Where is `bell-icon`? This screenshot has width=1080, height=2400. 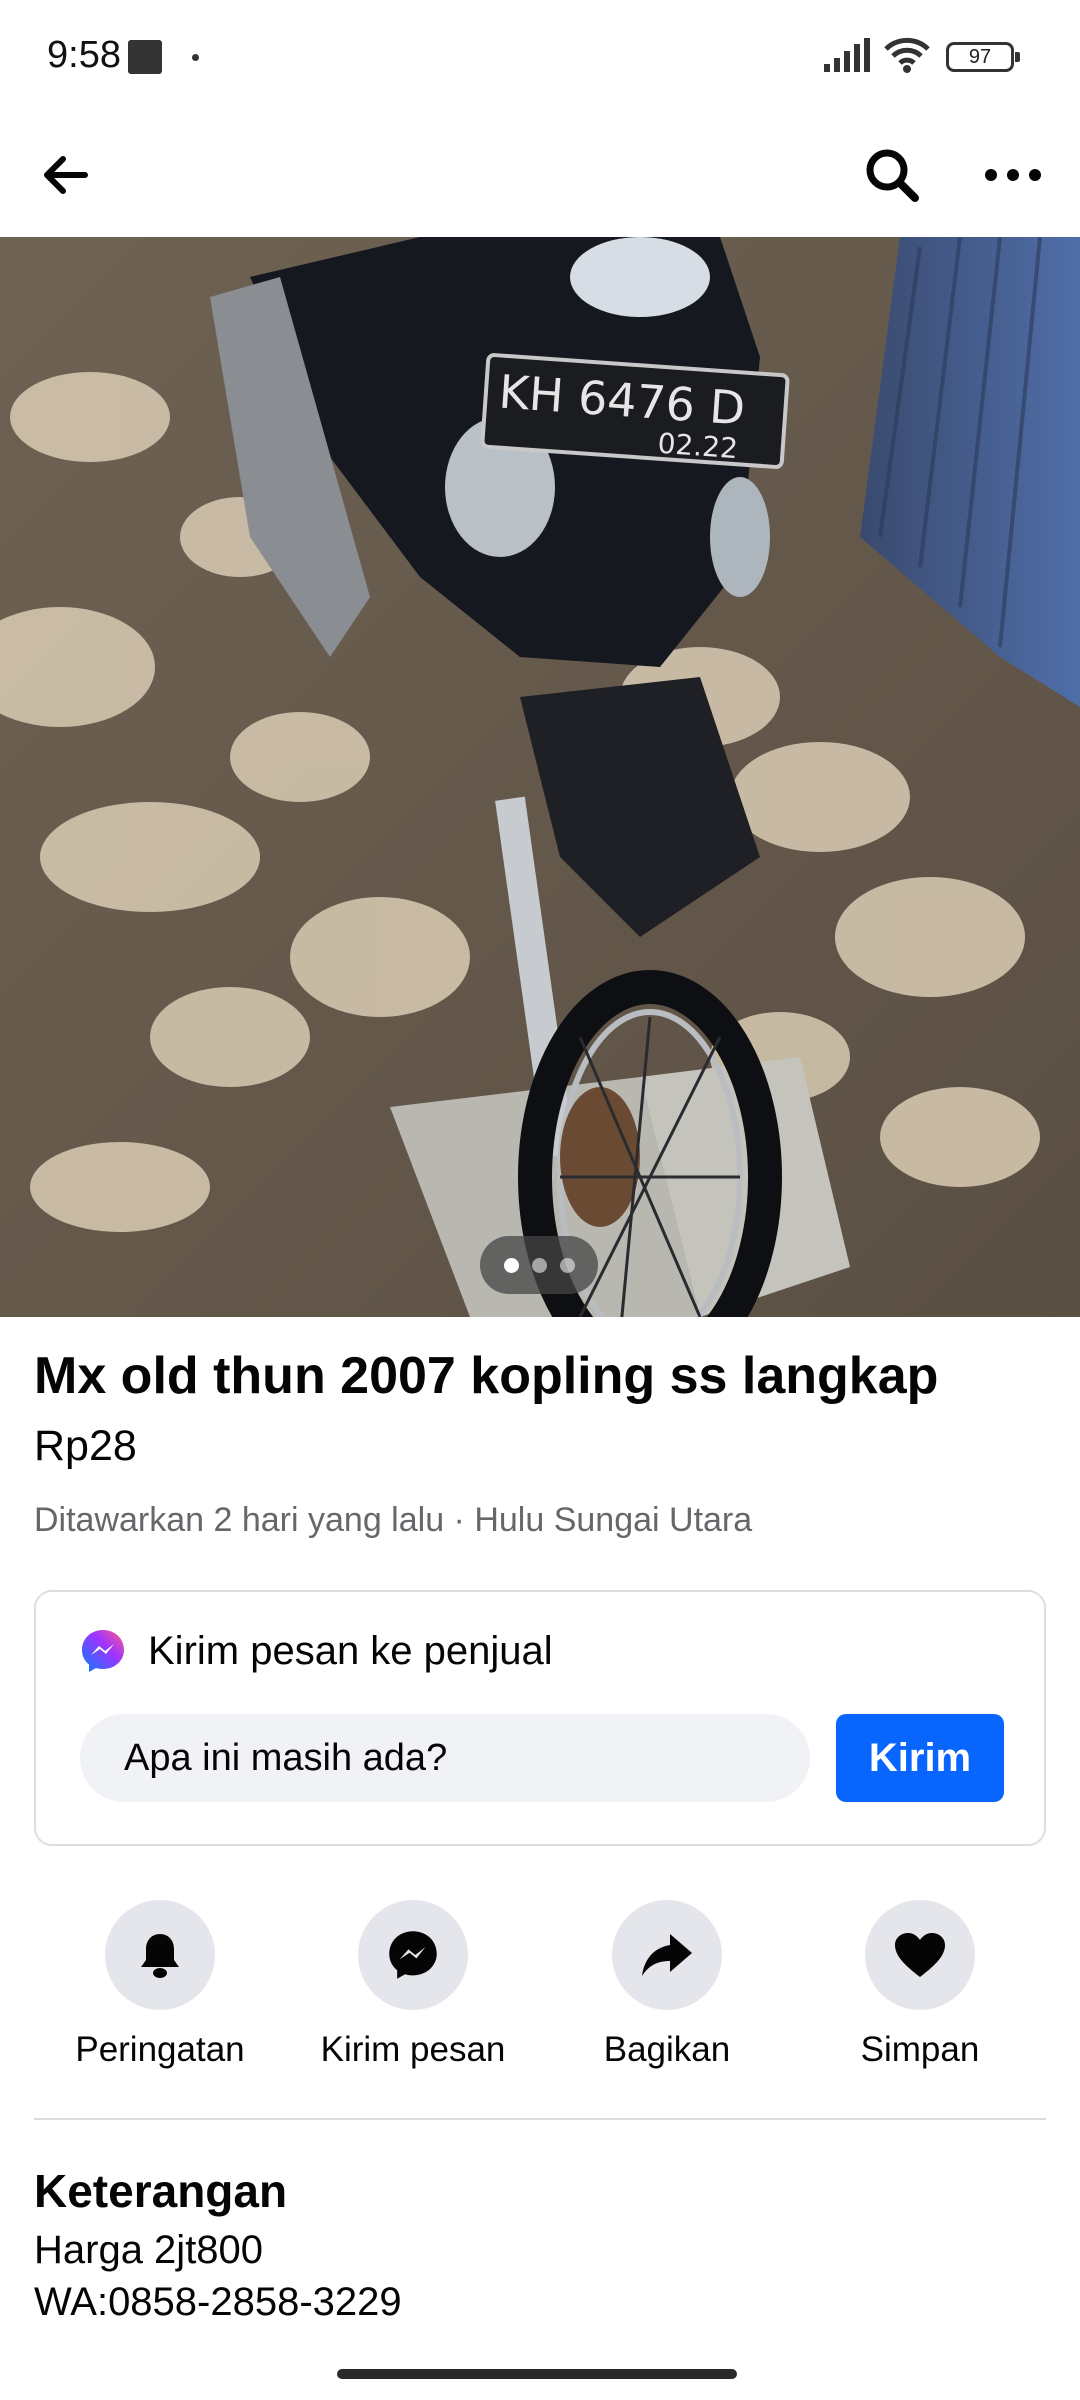 bell-icon is located at coordinates (160, 1956).